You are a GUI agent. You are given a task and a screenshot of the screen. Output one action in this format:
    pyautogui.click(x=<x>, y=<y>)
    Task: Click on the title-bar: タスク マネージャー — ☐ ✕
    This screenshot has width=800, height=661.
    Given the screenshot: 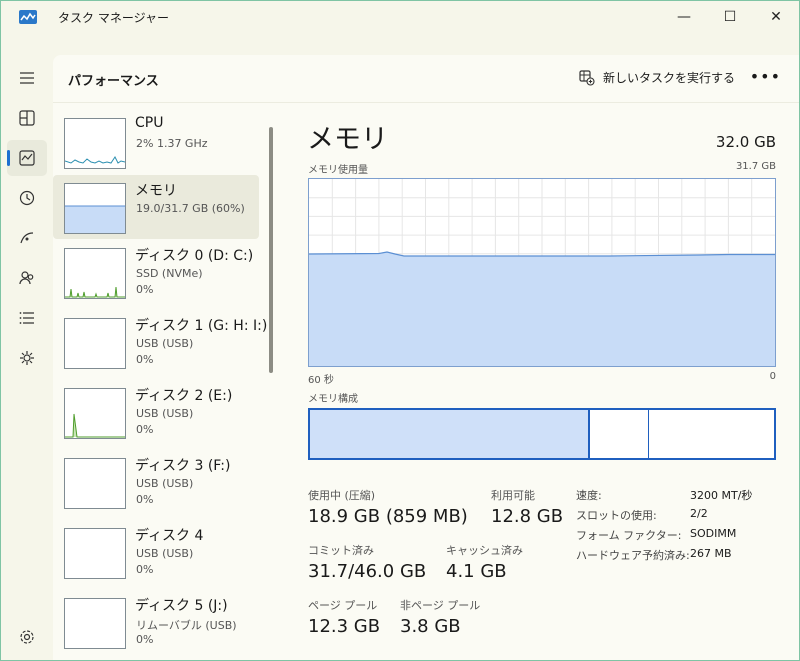 What is the action you would take?
    pyautogui.click(x=400, y=17)
    